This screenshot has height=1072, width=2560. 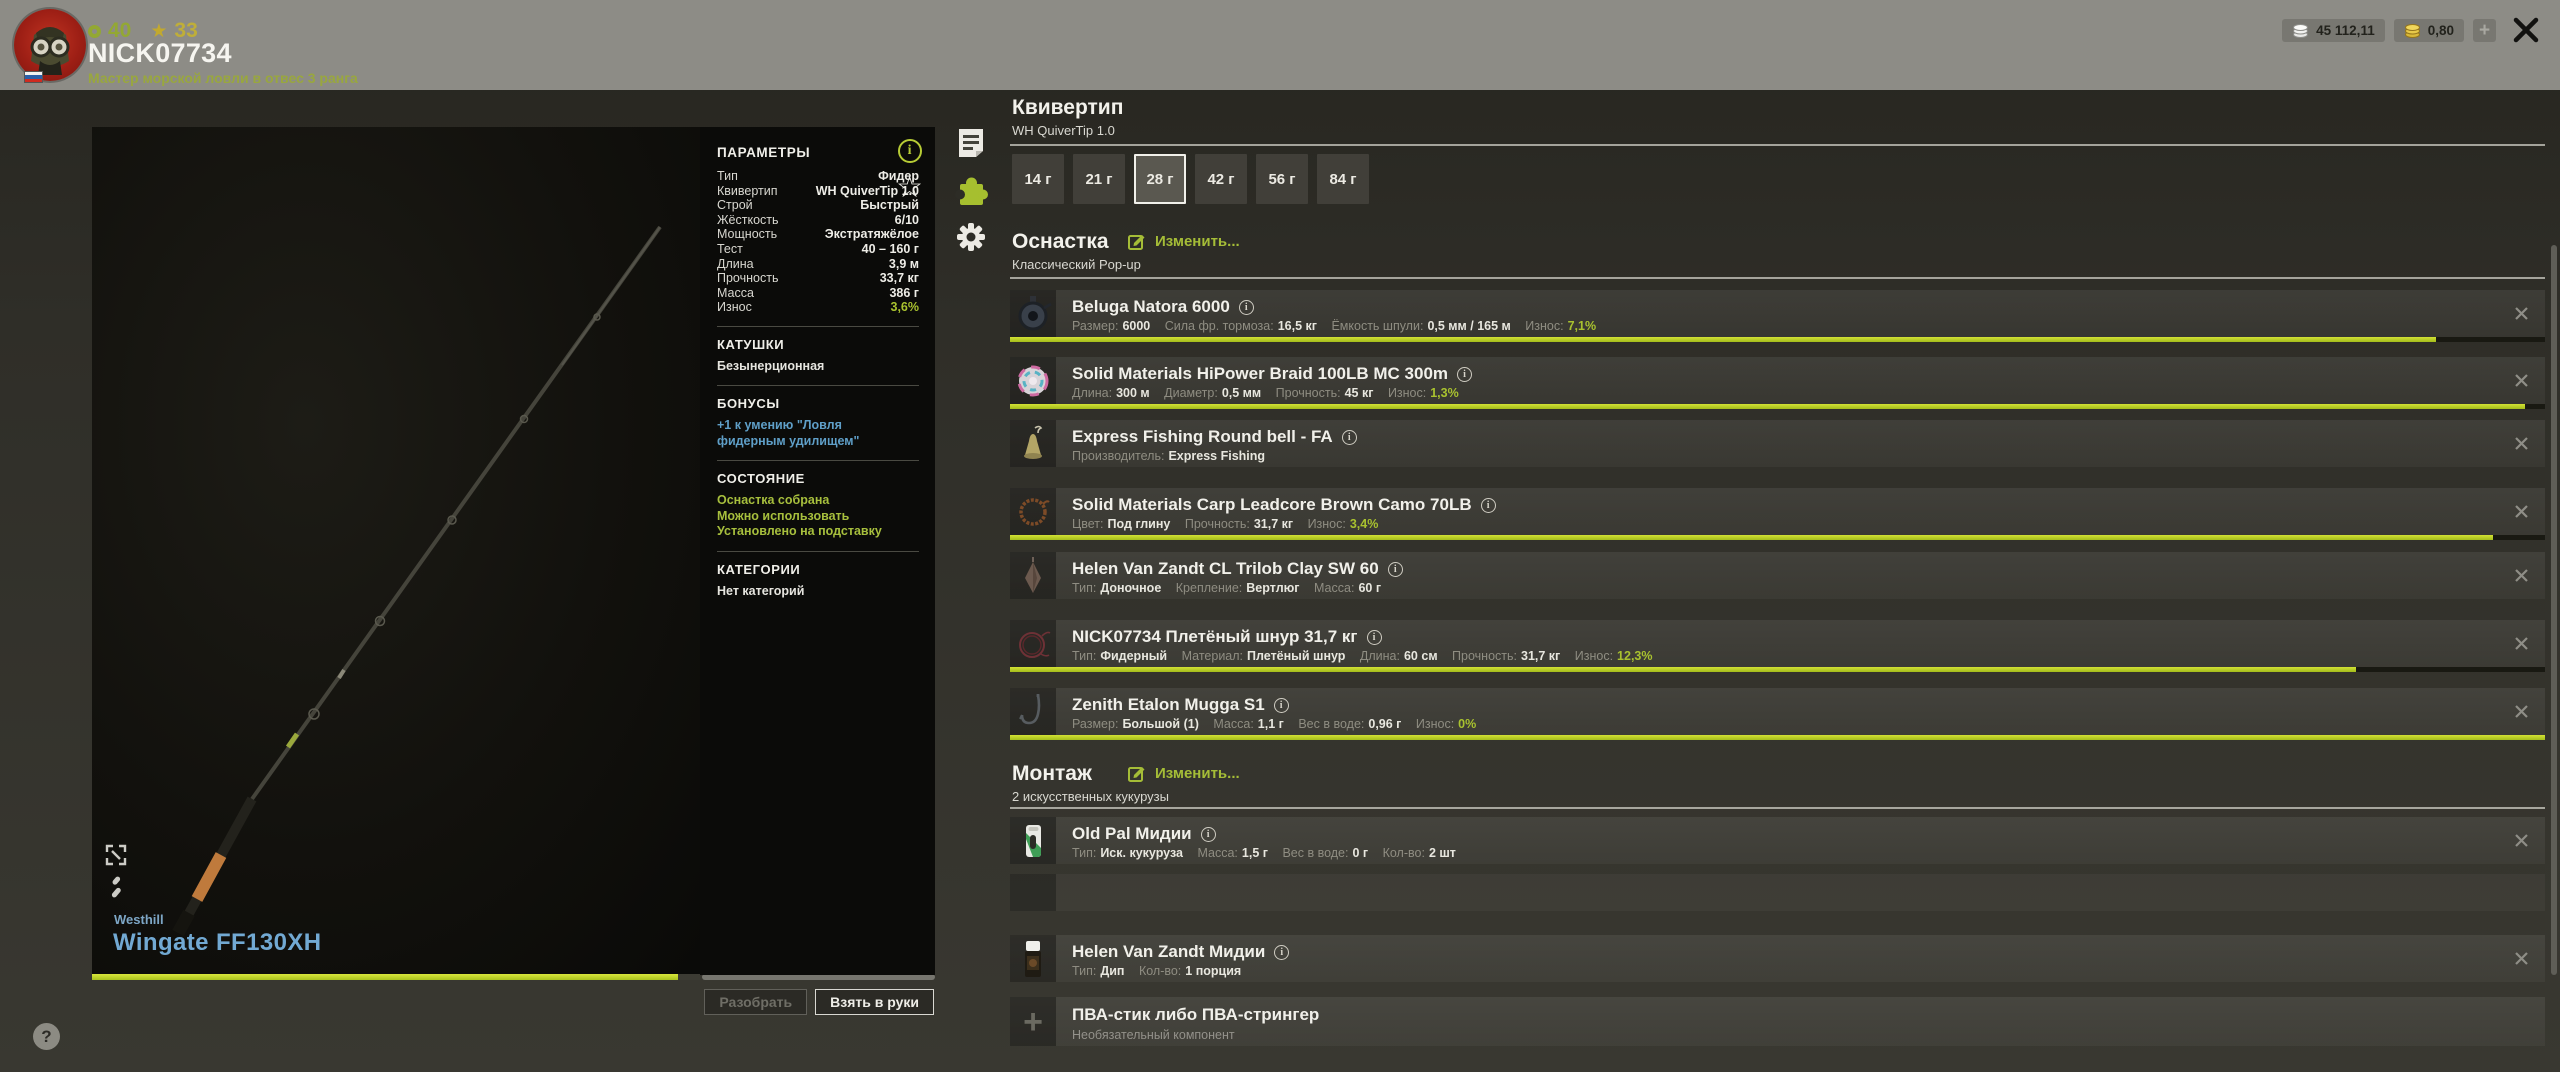 What do you see at coordinates (1038, 179) in the screenshot?
I see `weight-option-14: 14 г` at bounding box center [1038, 179].